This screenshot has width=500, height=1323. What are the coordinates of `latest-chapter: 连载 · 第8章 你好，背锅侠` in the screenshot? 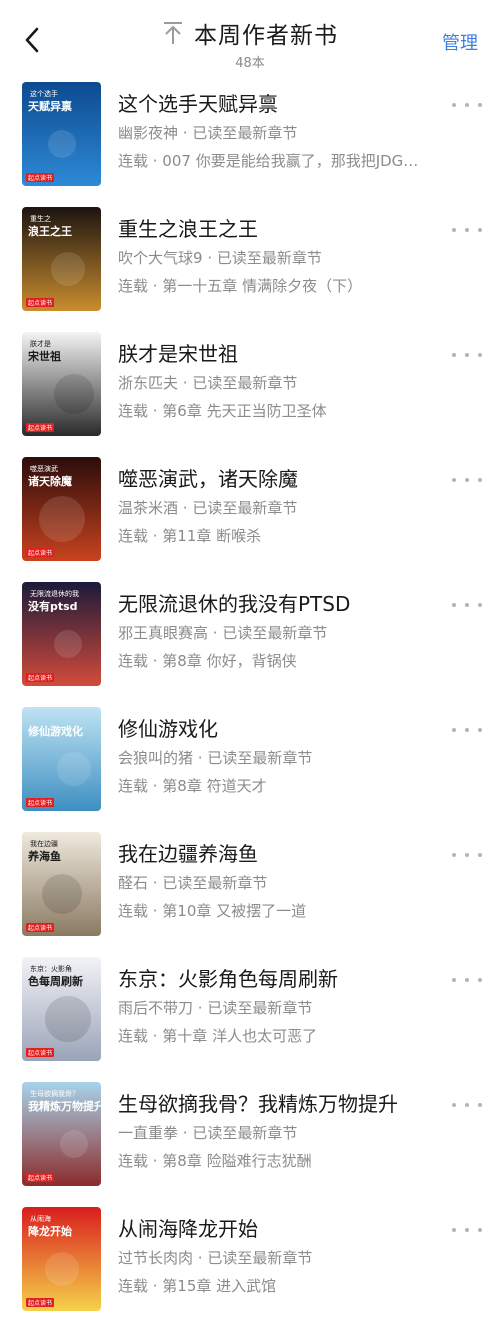 It's located at (207, 661).